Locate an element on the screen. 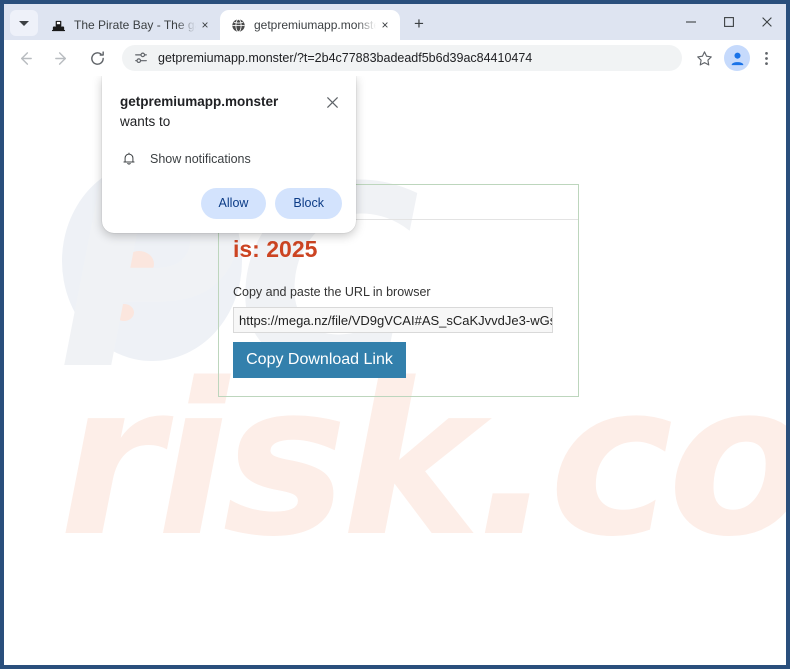 The image size is (790, 669). window-controls is located at coordinates (729, 22).